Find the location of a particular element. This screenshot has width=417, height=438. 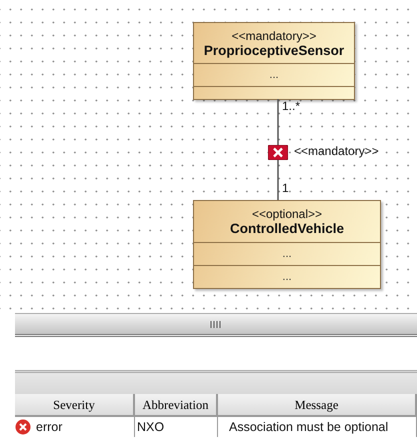

table-cell: NXO is located at coordinates (176, 427).